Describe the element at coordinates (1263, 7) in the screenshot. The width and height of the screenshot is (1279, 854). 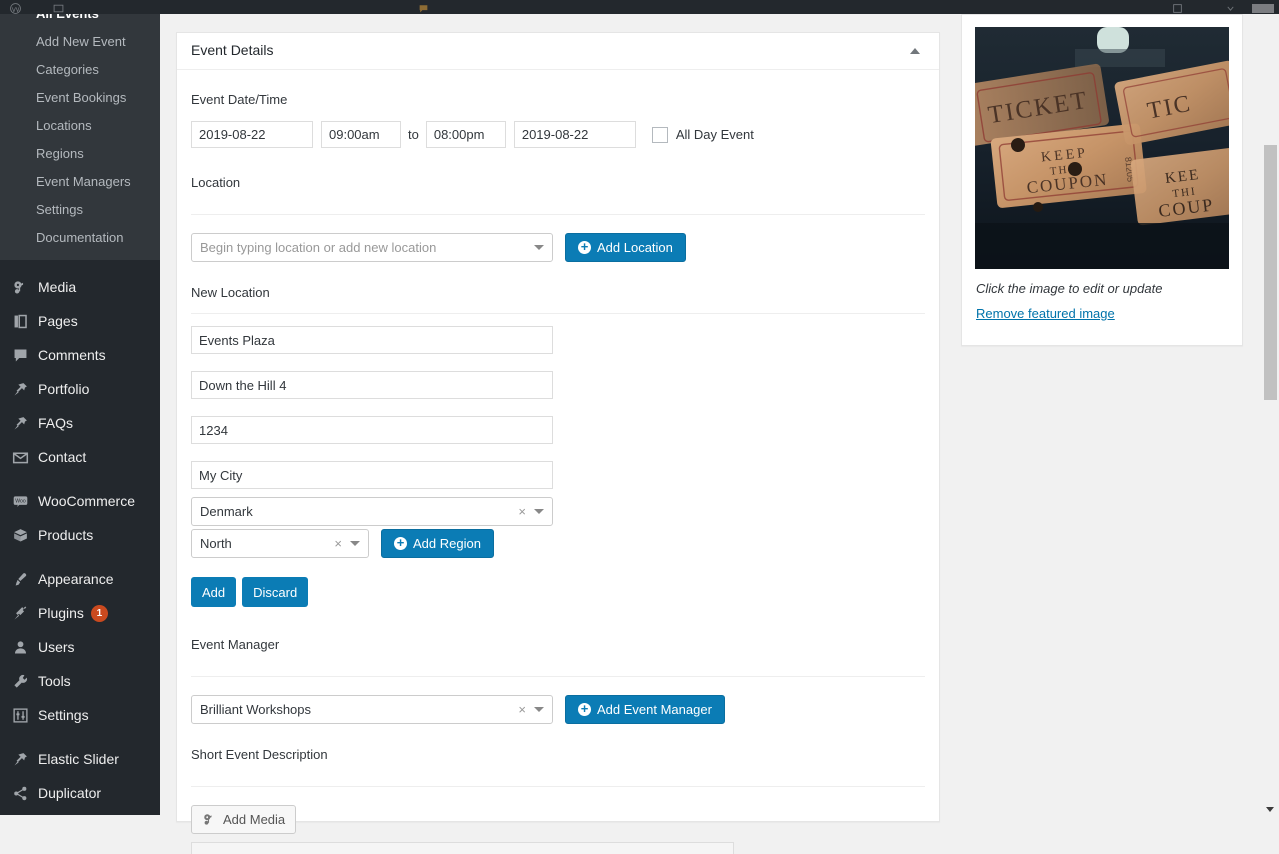
I see `avatar-icon` at that location.